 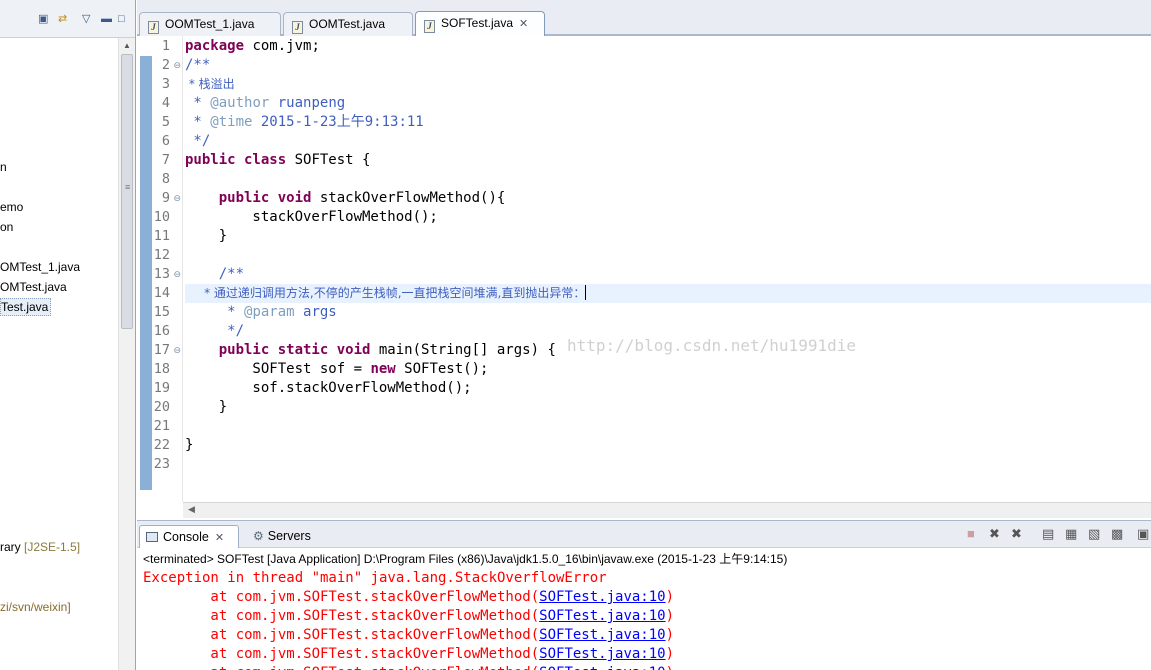 I want to click on code-line: stackOverFlowMethod();, so click(x=311, y=217).